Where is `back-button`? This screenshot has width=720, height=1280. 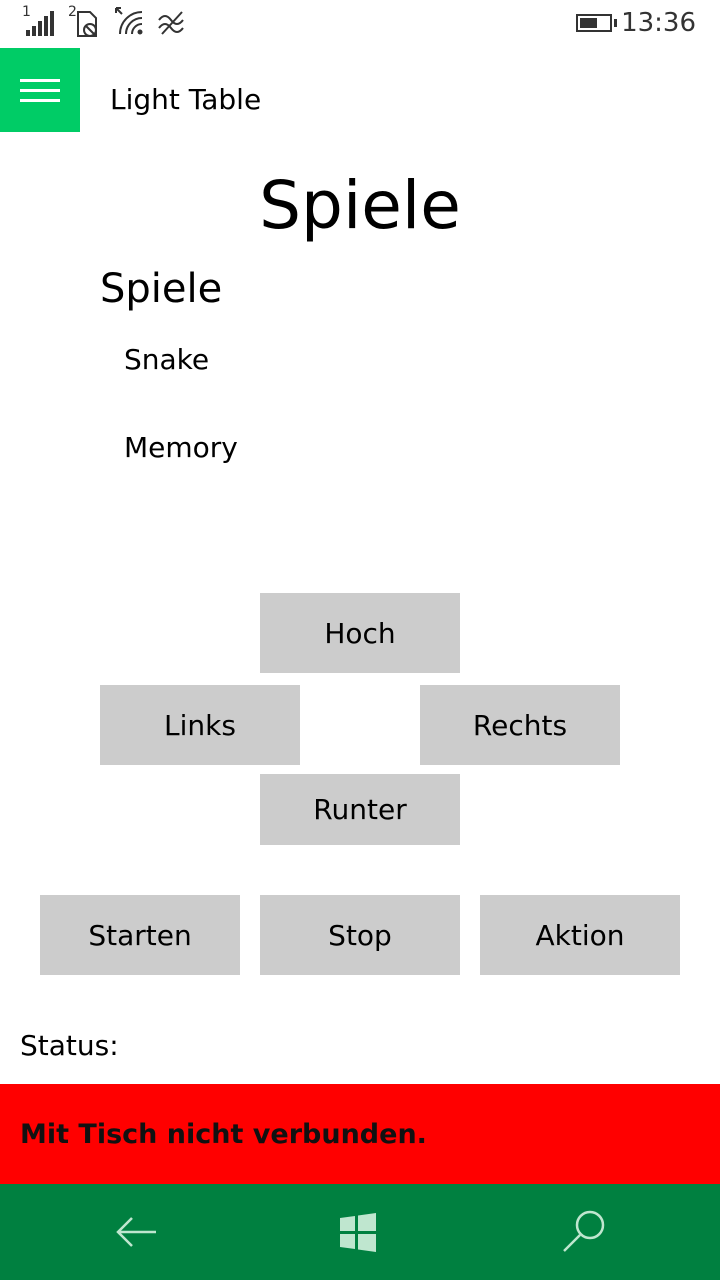
back-button is located at coordinates (136, 1232).